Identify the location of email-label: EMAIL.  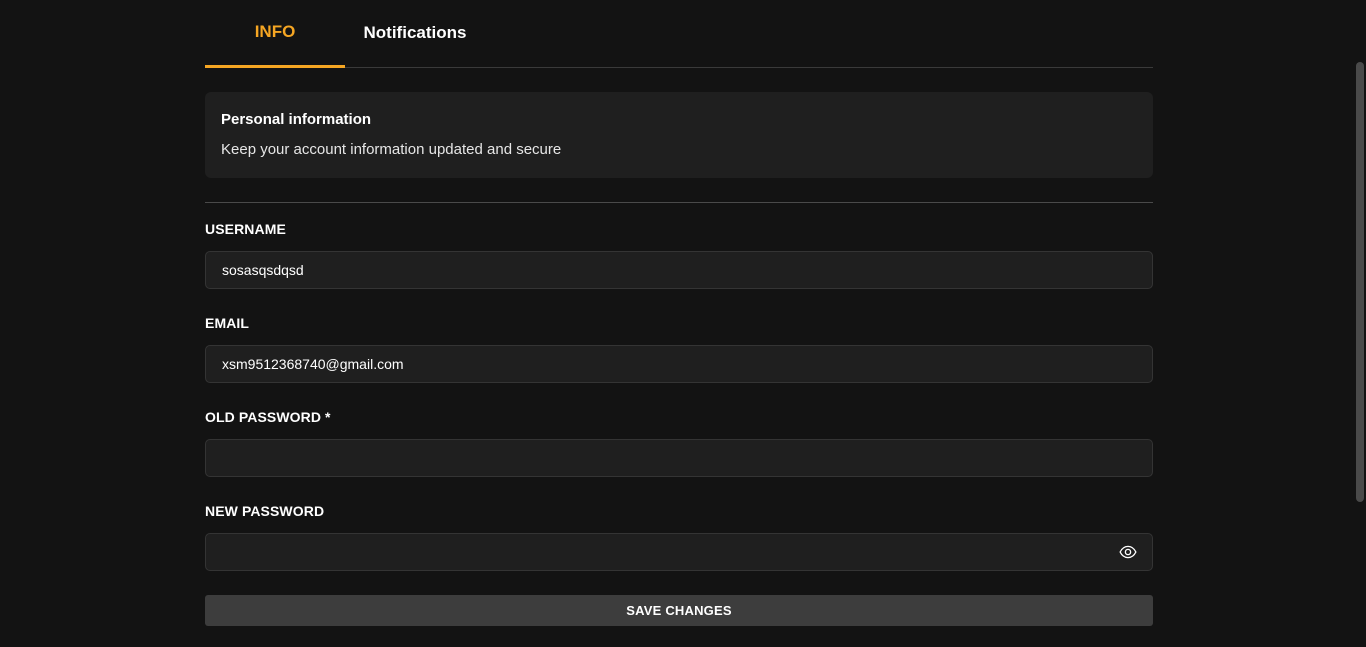
(227, 323).